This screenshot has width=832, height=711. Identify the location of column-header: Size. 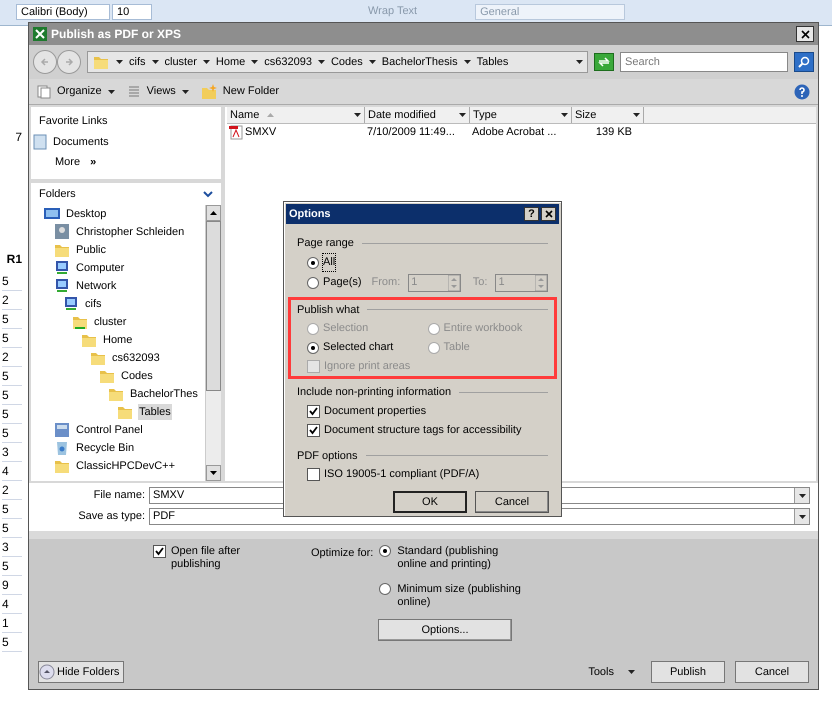
(608, 115).